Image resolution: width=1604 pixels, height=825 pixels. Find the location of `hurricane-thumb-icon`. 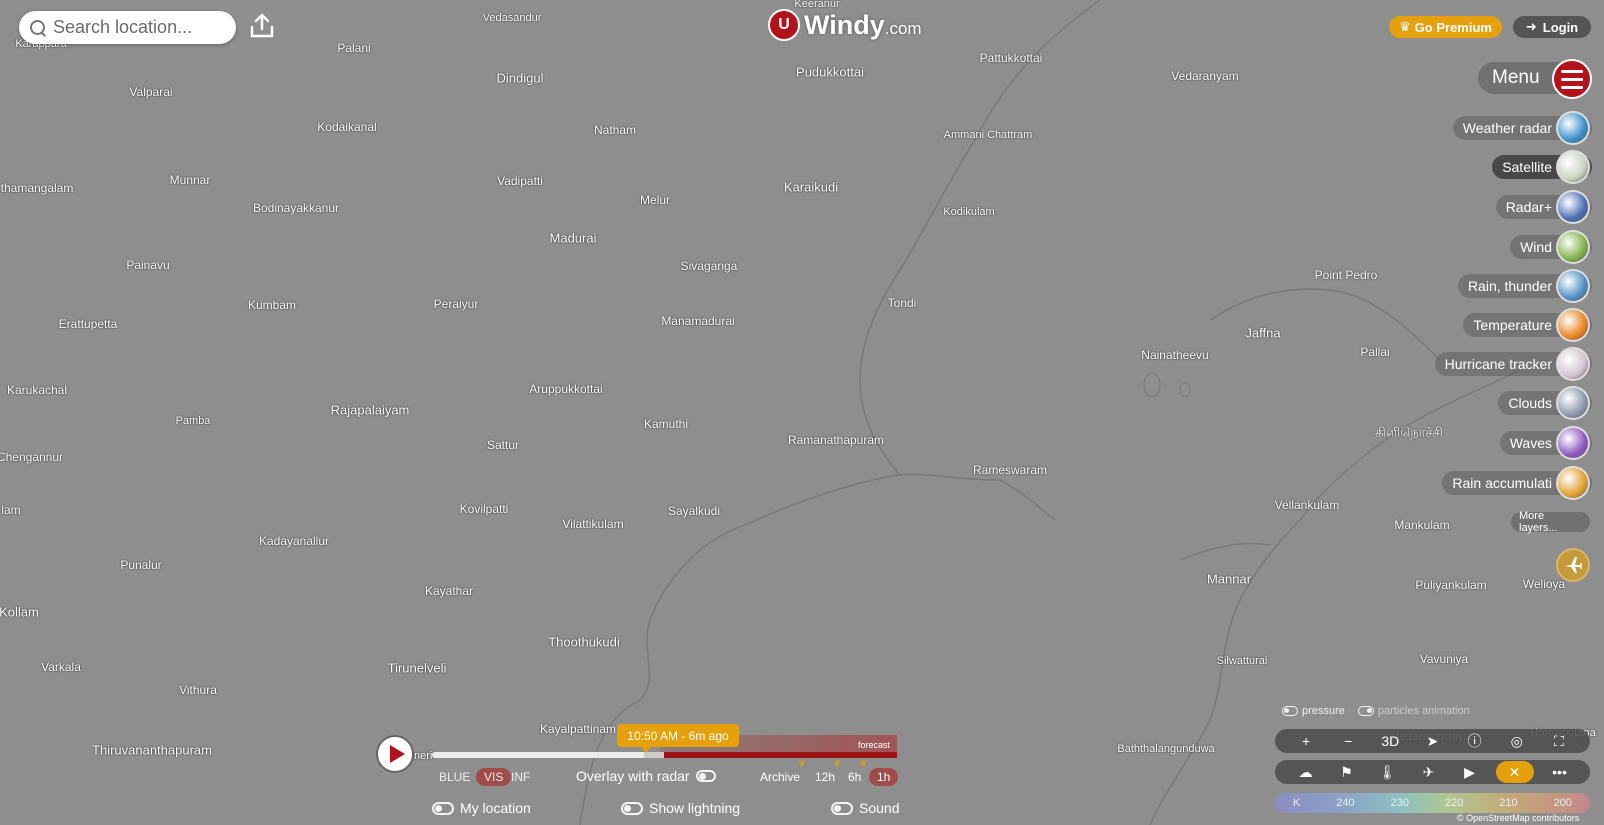

hurricane-thumb-icon is located at coordinates (1573, 364).